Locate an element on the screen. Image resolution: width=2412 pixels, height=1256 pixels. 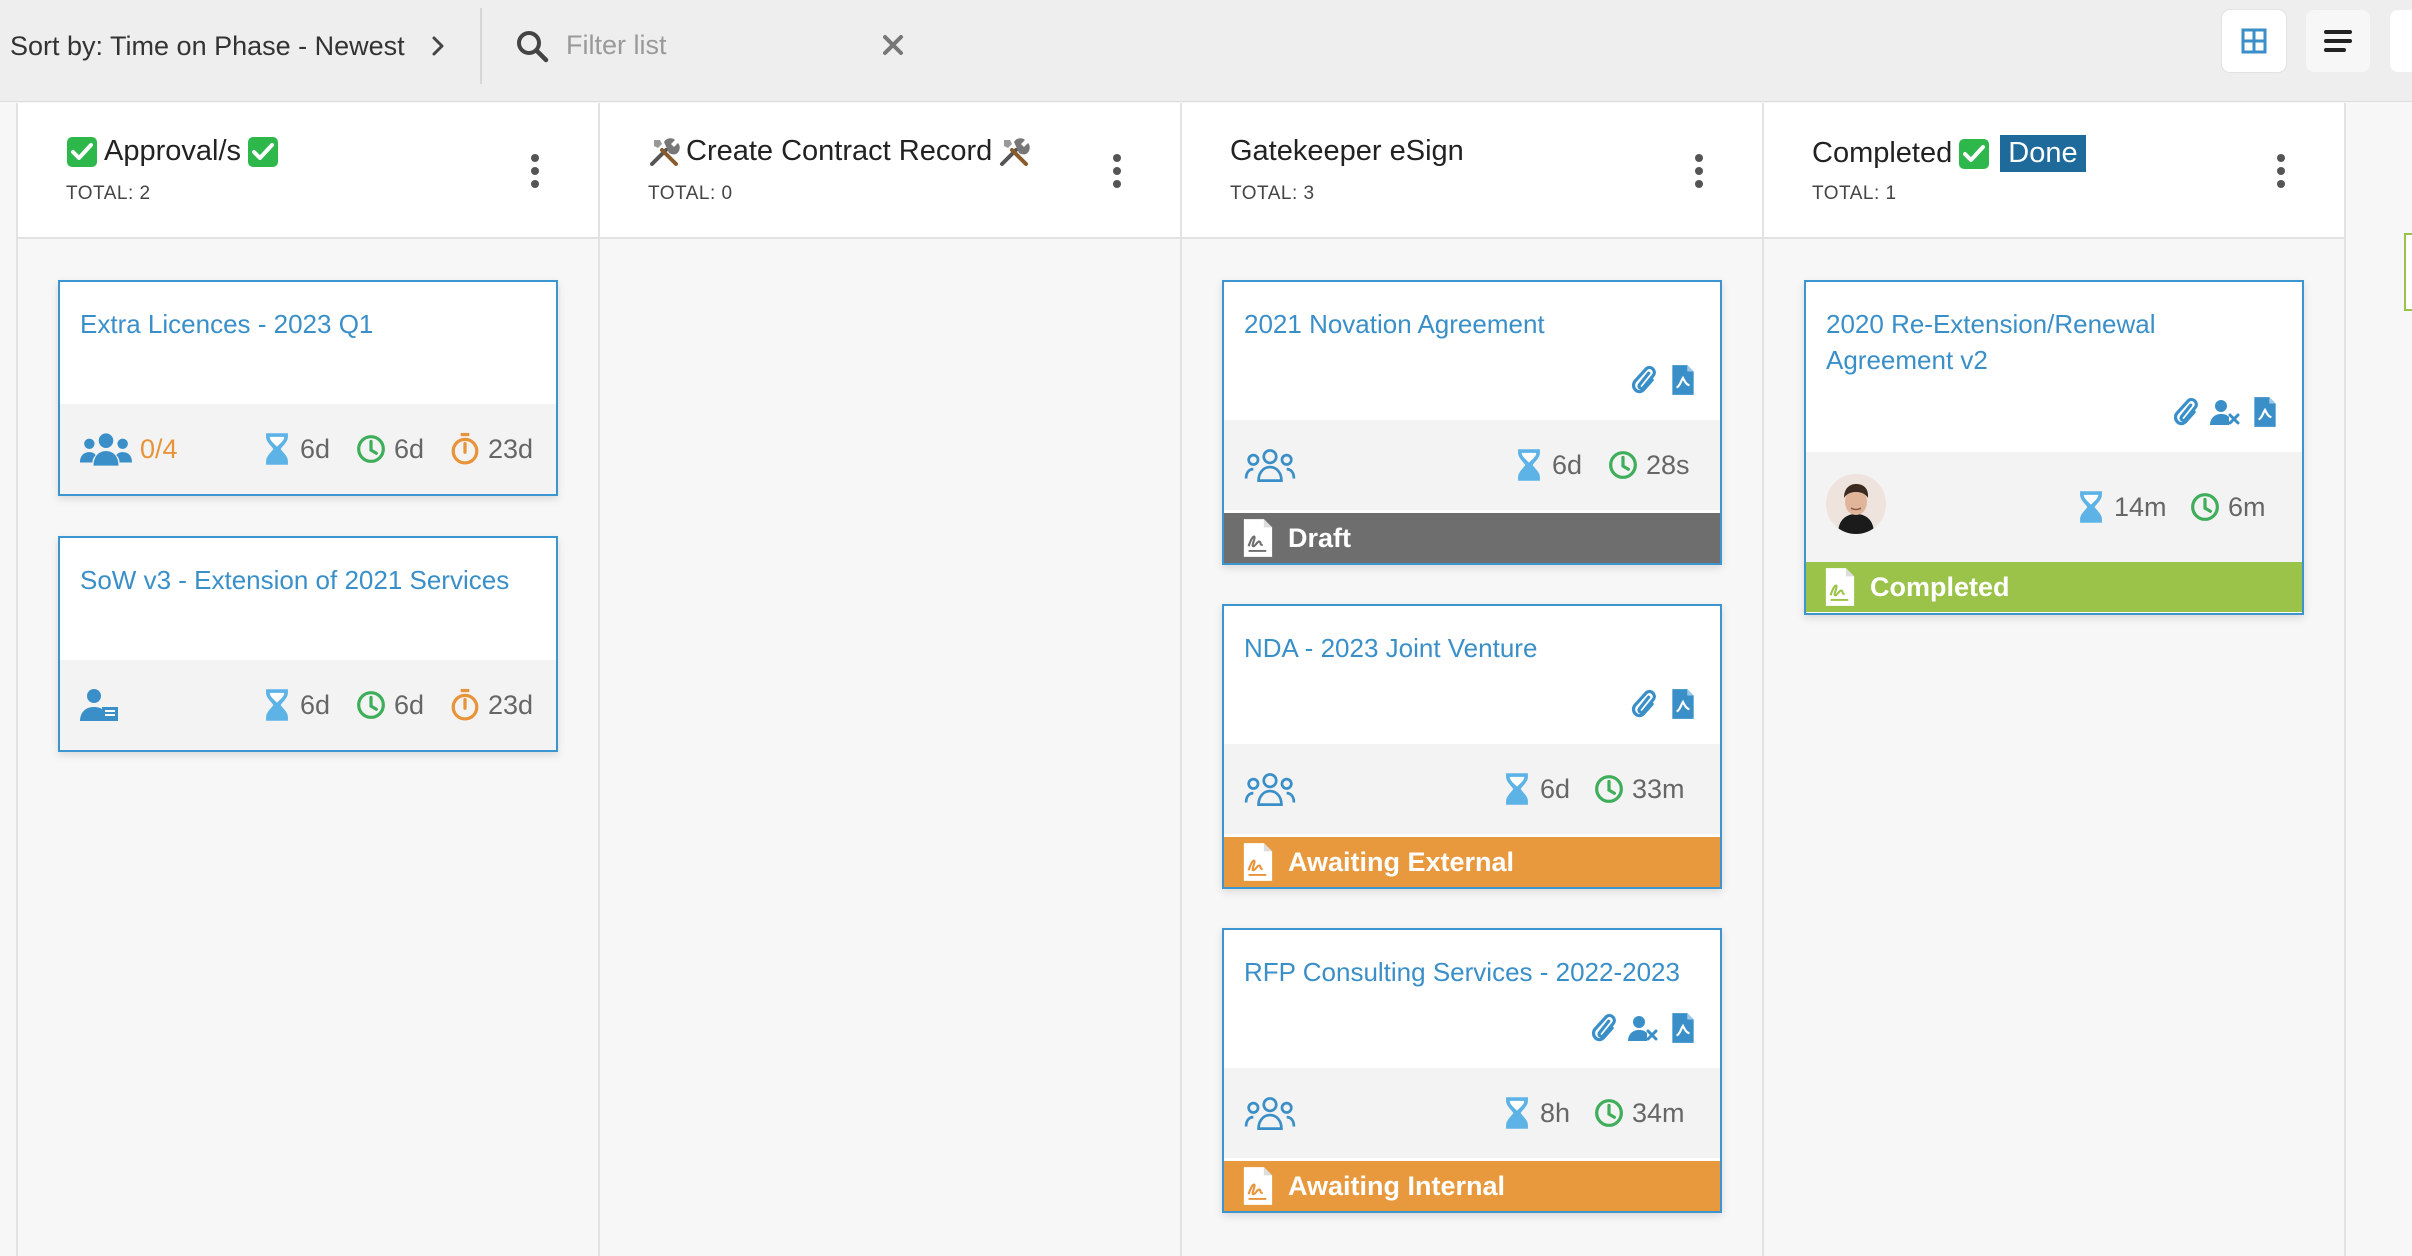
card-title: SoW v3 - Extension of 2021 Services is located at coordinates (308, 580).